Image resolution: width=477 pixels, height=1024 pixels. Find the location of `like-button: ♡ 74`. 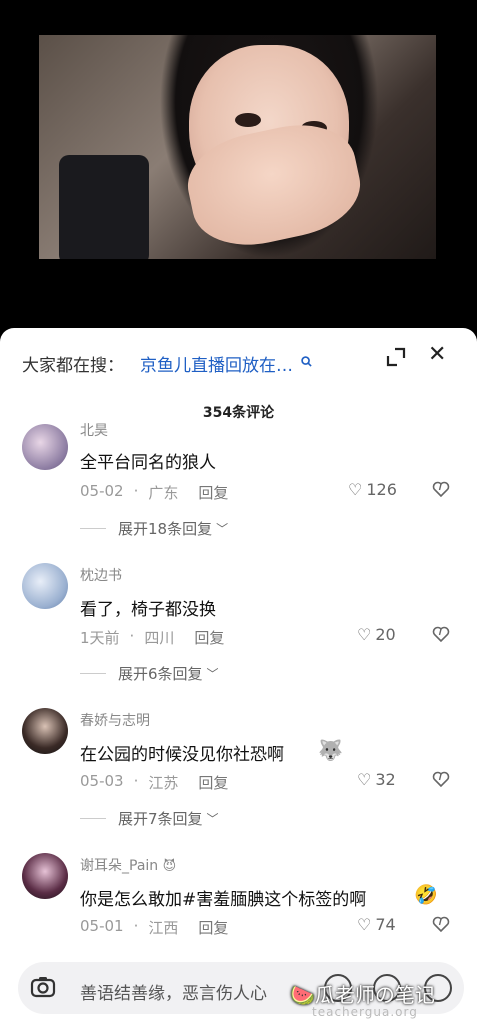

like-button: ♡ 74 is located at coordinates (376, 924).